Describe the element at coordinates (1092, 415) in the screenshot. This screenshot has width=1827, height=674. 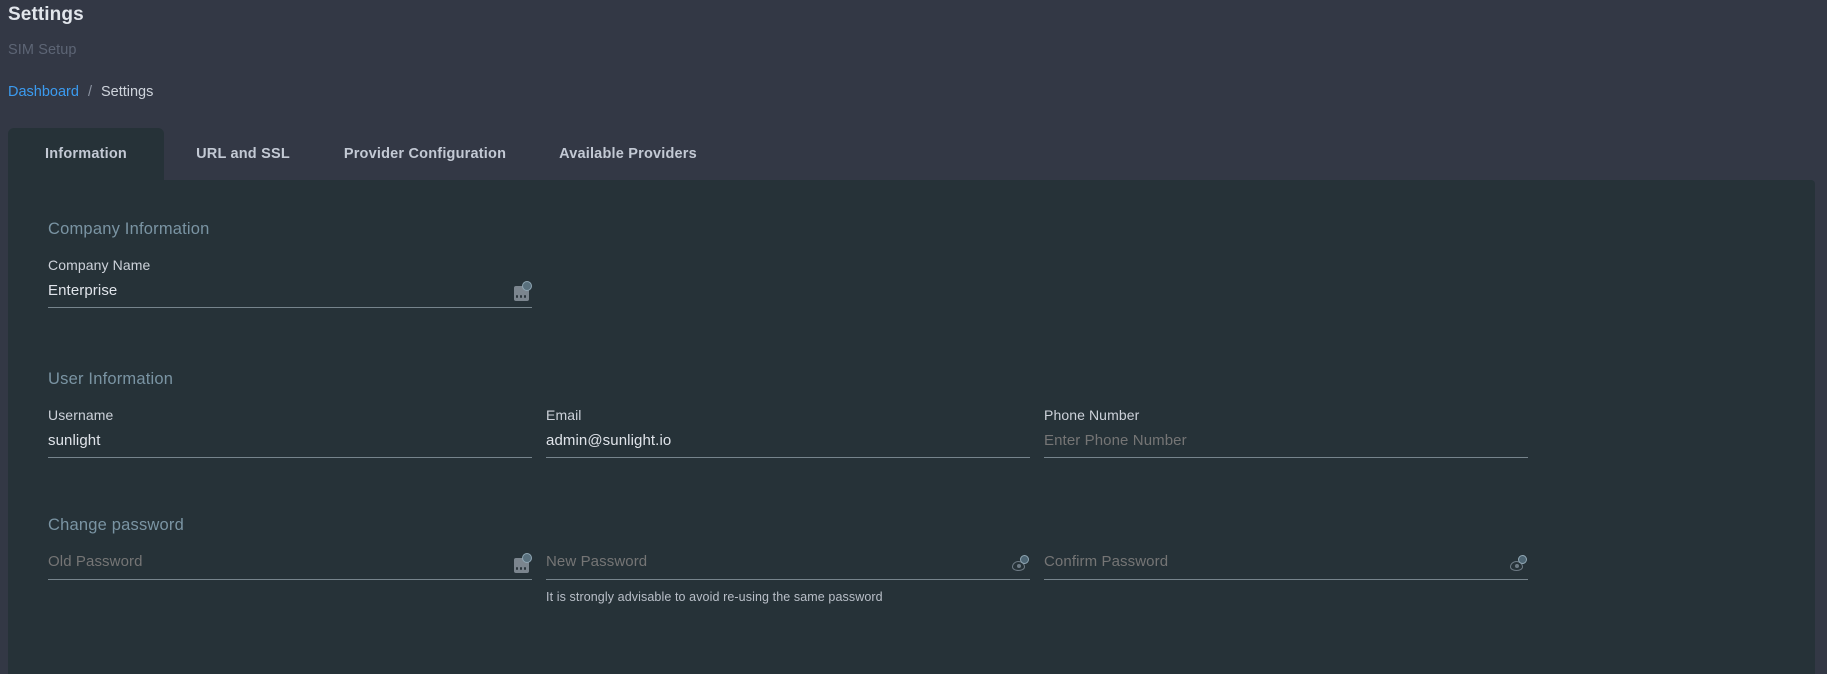
I see `field-phone-number-label: Phone Number` at that location.